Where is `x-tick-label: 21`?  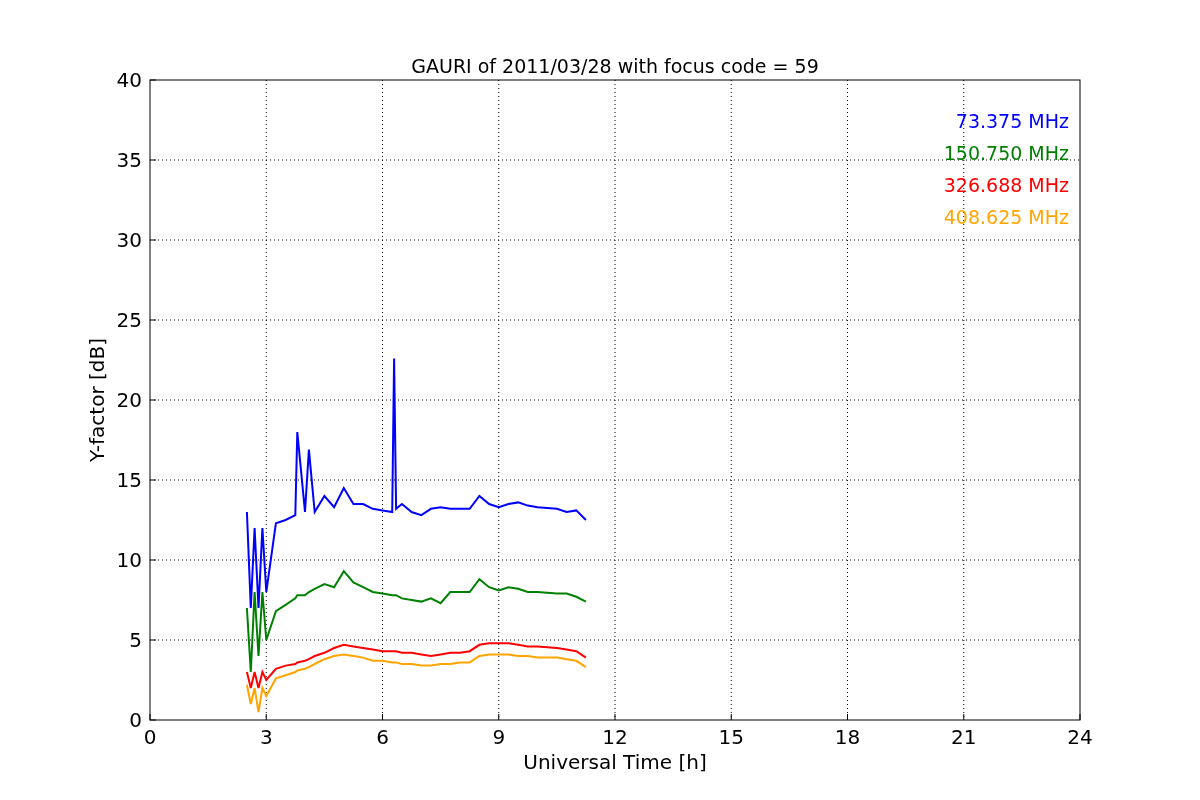 x-tick-label: 21 is located at coordinates (964, 737).